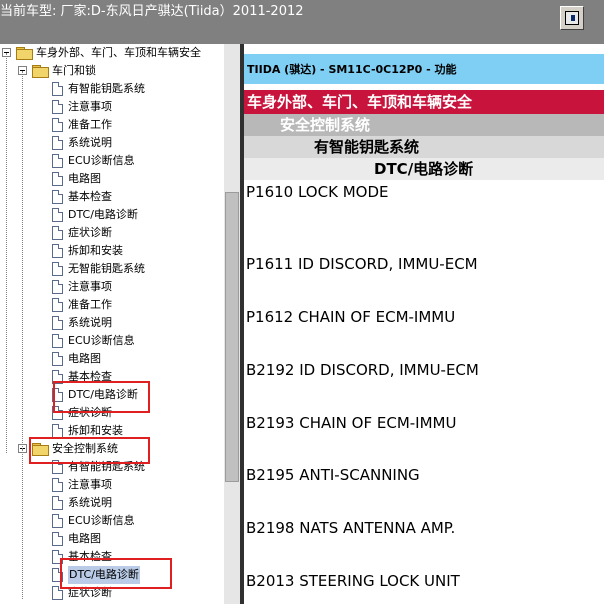  I want to click on tree-item: 症状诊断, so click(82, 233).